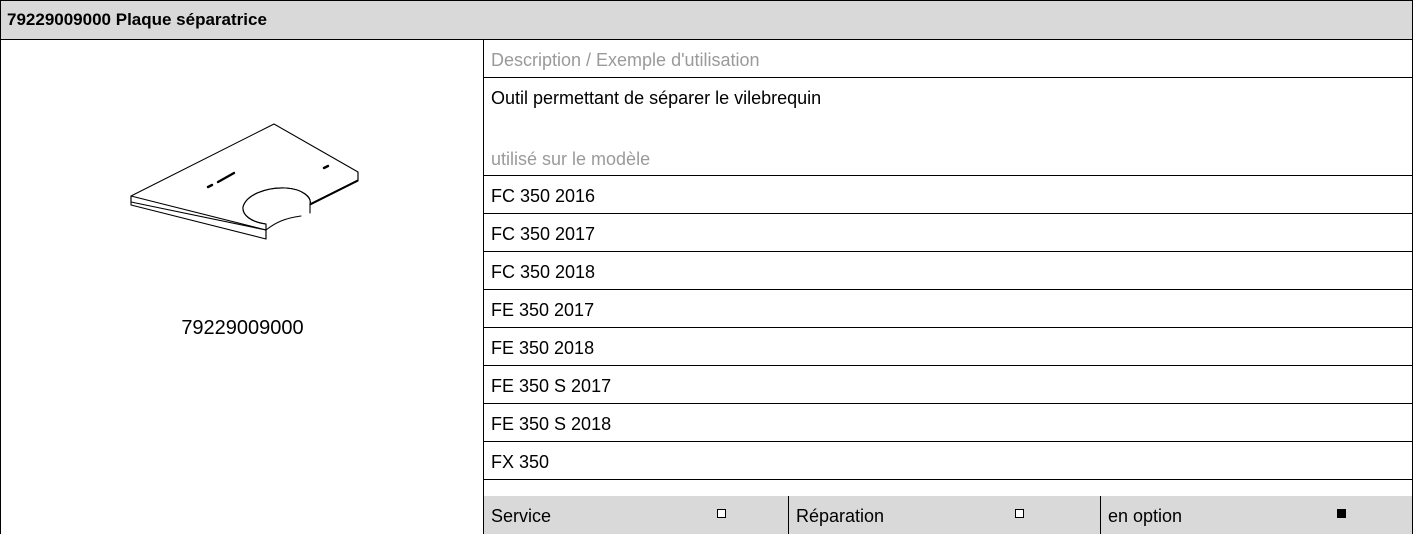 This screenshot has height=534, width=1416. I want to click on category-repair: Réparation, so click(945, 515).